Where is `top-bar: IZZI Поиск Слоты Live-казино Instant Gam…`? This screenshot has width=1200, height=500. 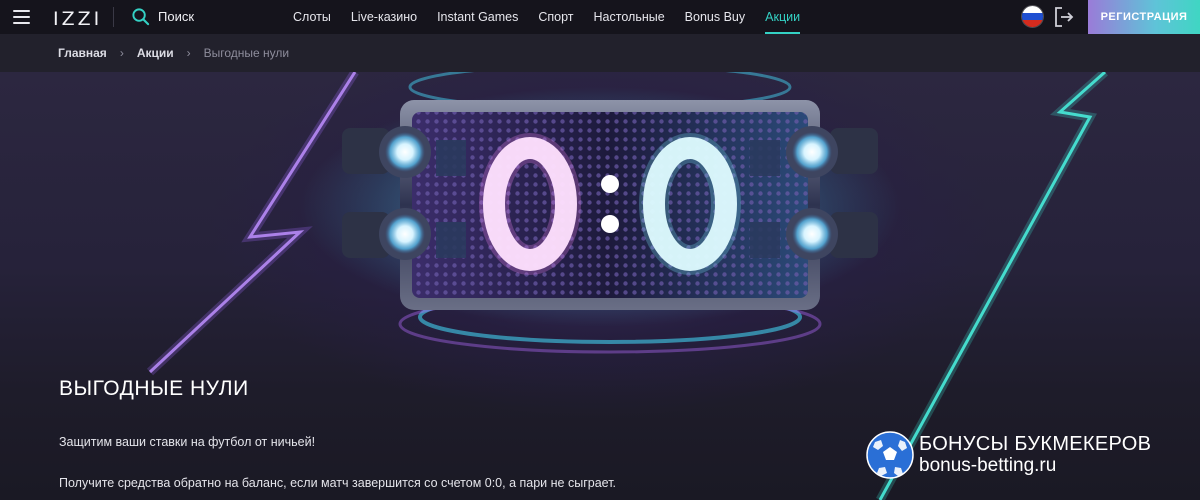 top-bar: IZZI Поиск Слоты Live-казино Instant Gam… is located at coordinates (600, 17).